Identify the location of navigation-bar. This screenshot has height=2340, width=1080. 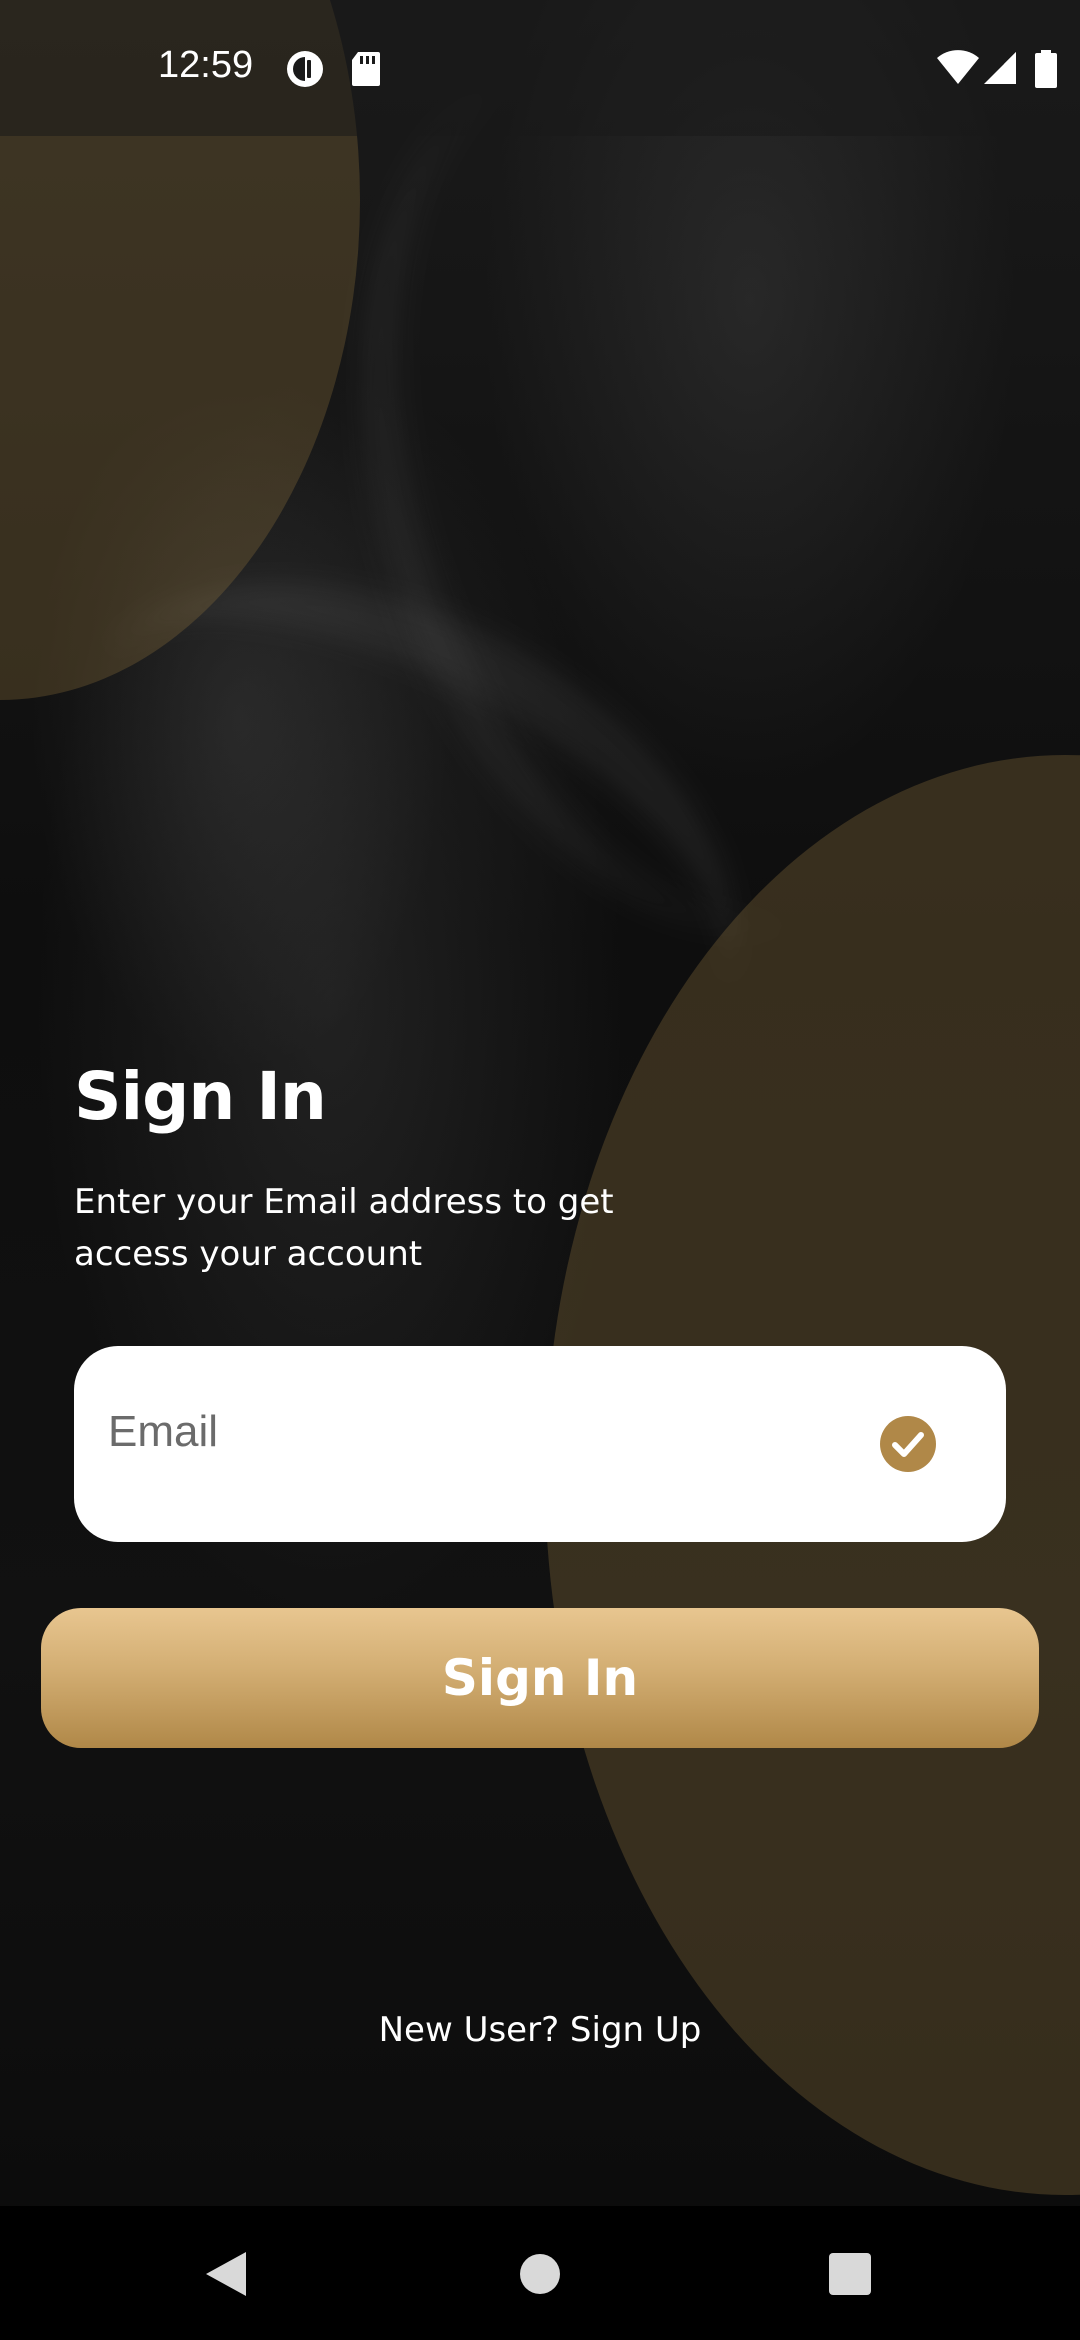
(540, 2273).